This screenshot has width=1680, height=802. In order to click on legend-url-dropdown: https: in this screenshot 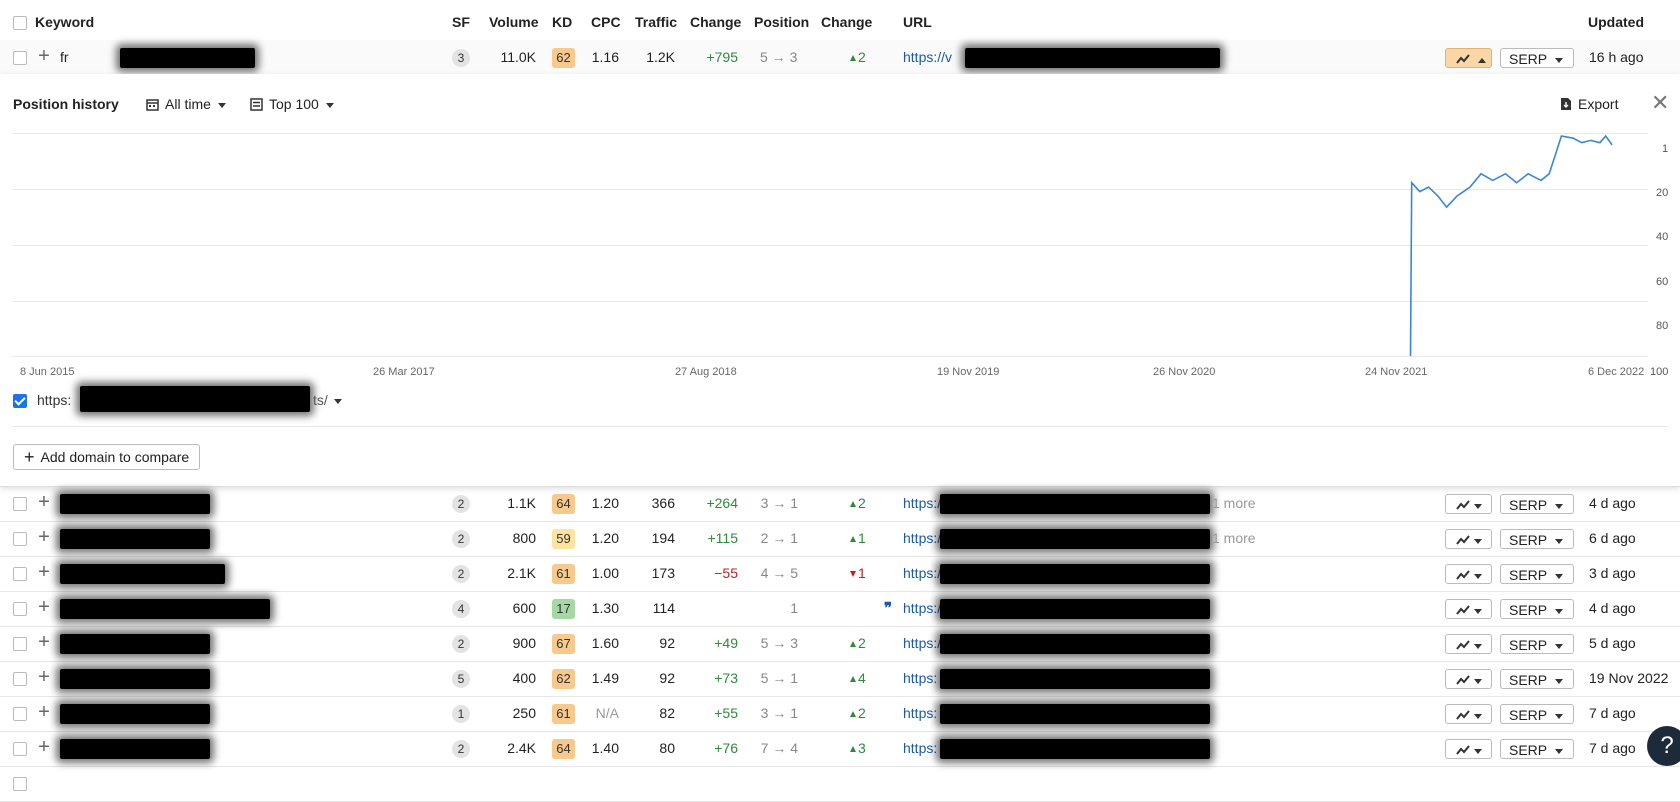, I will do `click(54, 400)`.